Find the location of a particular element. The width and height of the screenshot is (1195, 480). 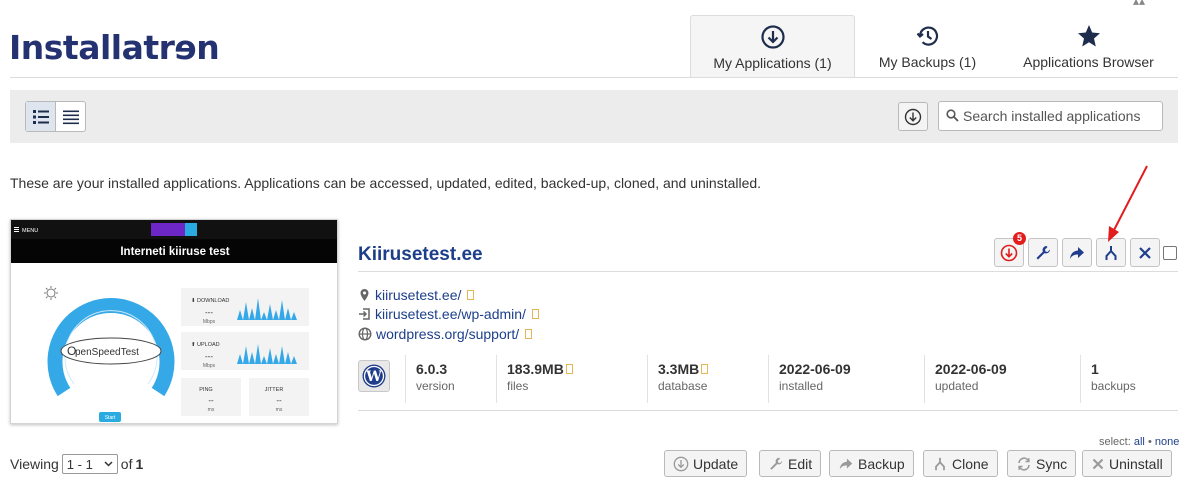

header-divider is located at coordinates (594, 77).